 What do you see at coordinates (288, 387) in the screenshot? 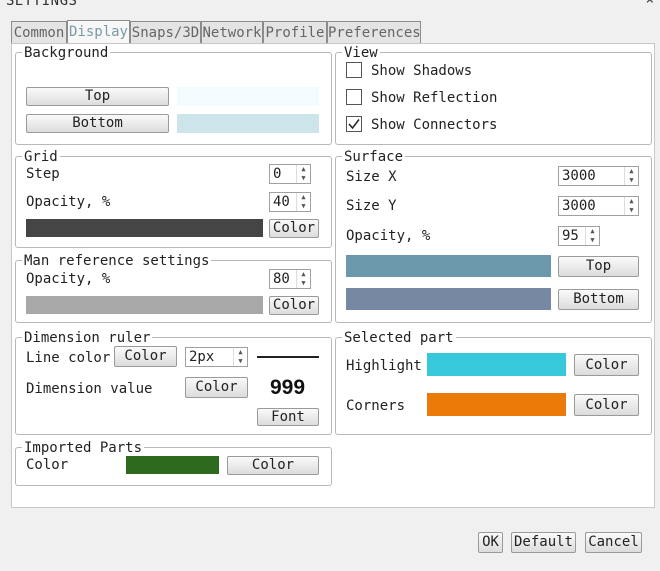
I see `dimension-sample-value: 999` at bounding box center [288, 387].